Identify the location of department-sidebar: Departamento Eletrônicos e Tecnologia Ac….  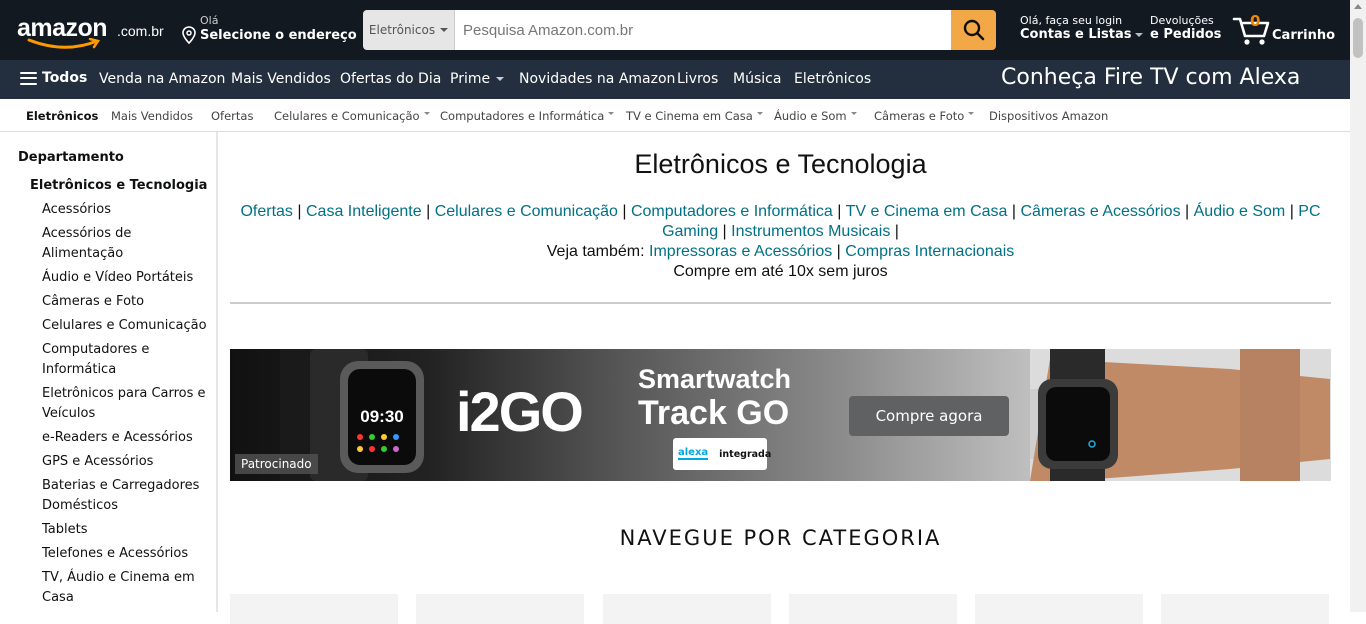
(109, 372).